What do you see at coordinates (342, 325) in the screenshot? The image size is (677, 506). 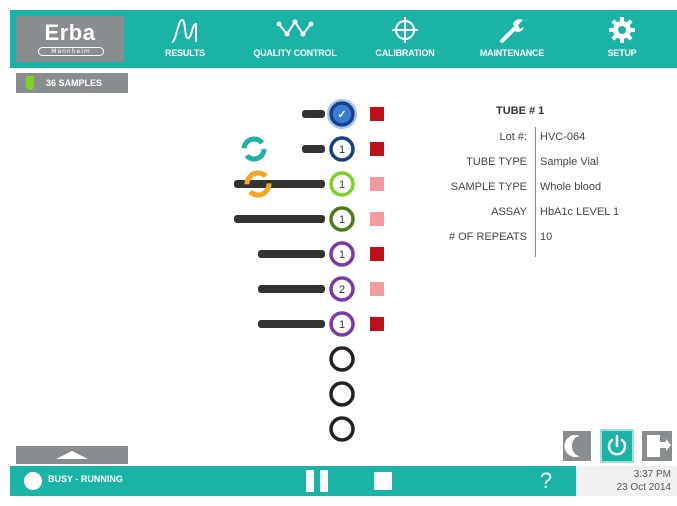 I see `slot-number-7: 1` at bounding box center [342, 325].